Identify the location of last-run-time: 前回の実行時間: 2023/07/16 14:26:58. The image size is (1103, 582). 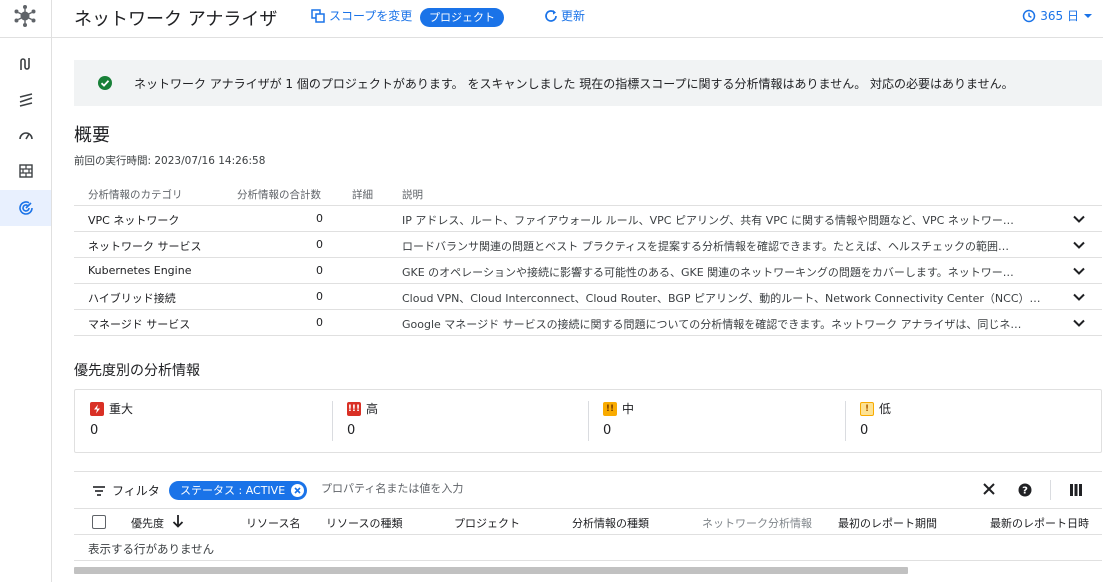
(170, 161).